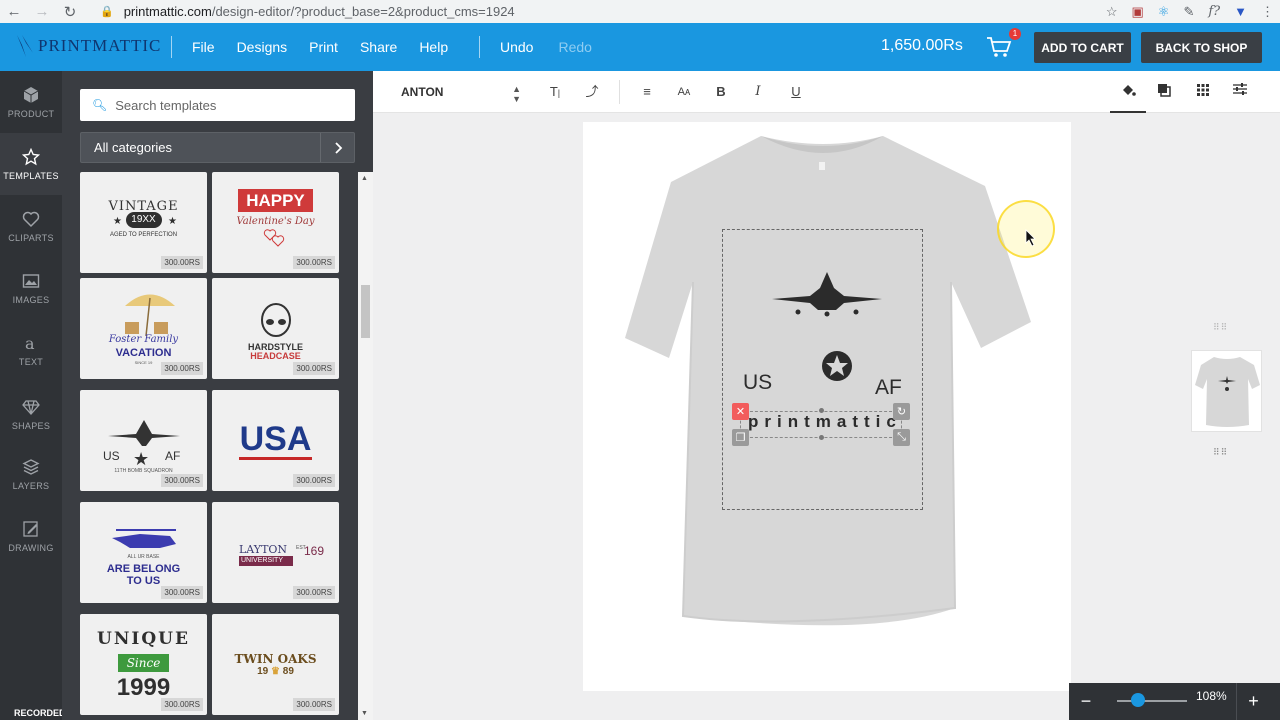  Describe the element at coordinates (31, 536) in the screenshot. I see `rail-drawing: DRAWING` at that location.